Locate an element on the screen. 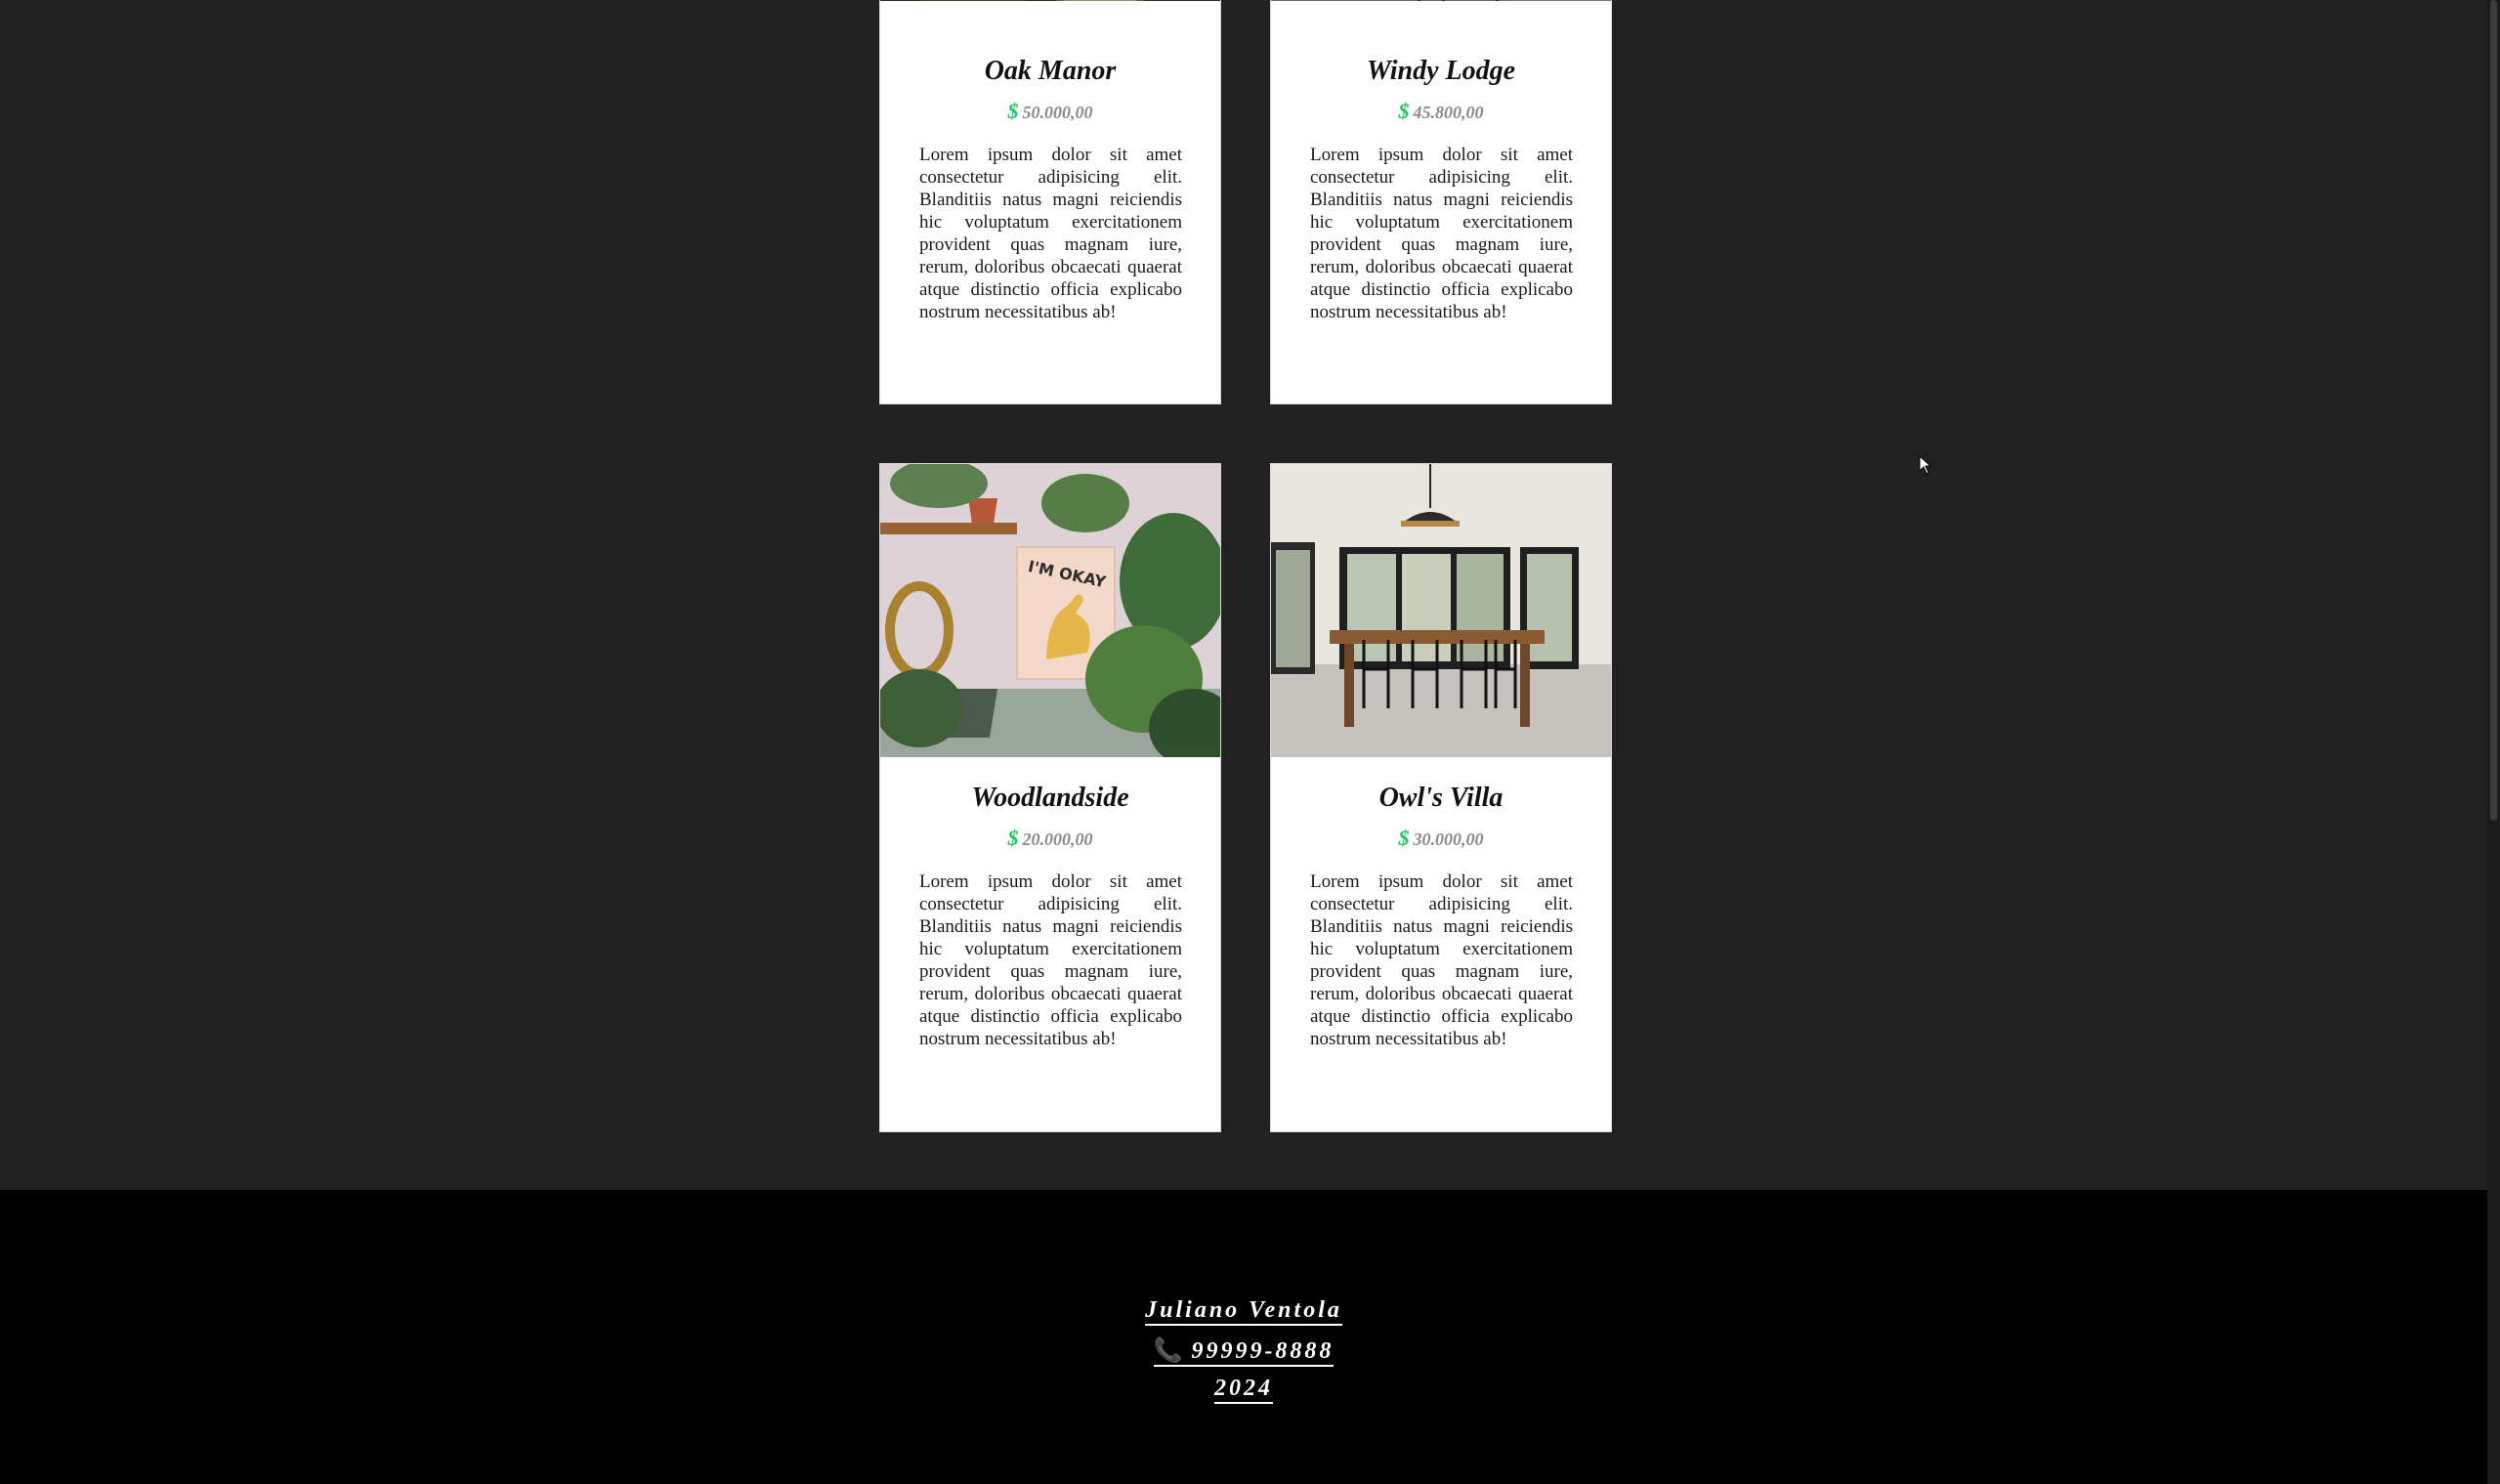  listing-title: Owl's Villa is located at coordinates (1441, 798).